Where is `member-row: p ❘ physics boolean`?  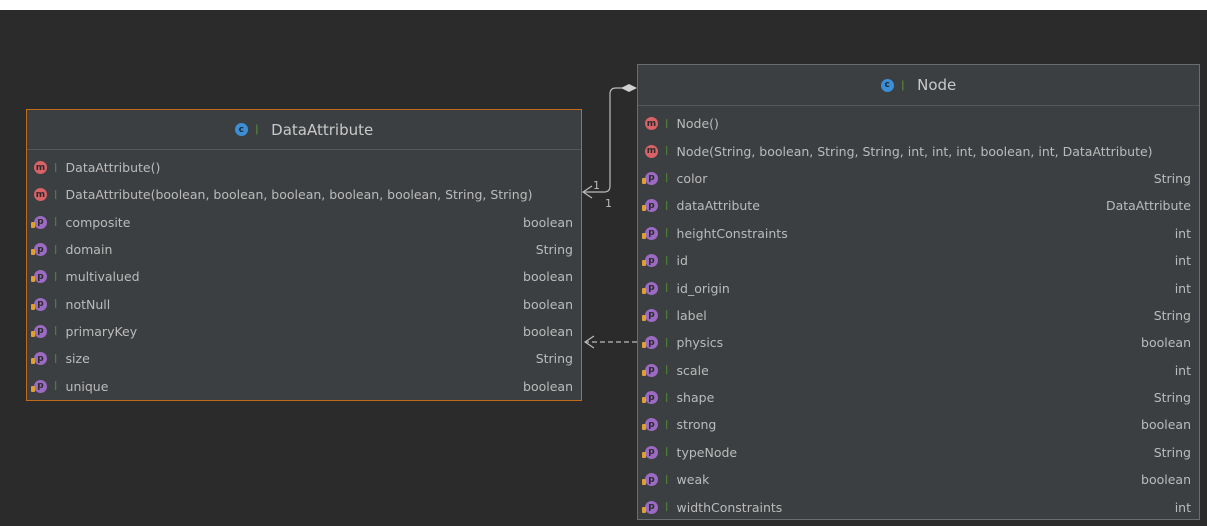 member-row: p ❘ physics boolean is located at coordinates (918, 342).